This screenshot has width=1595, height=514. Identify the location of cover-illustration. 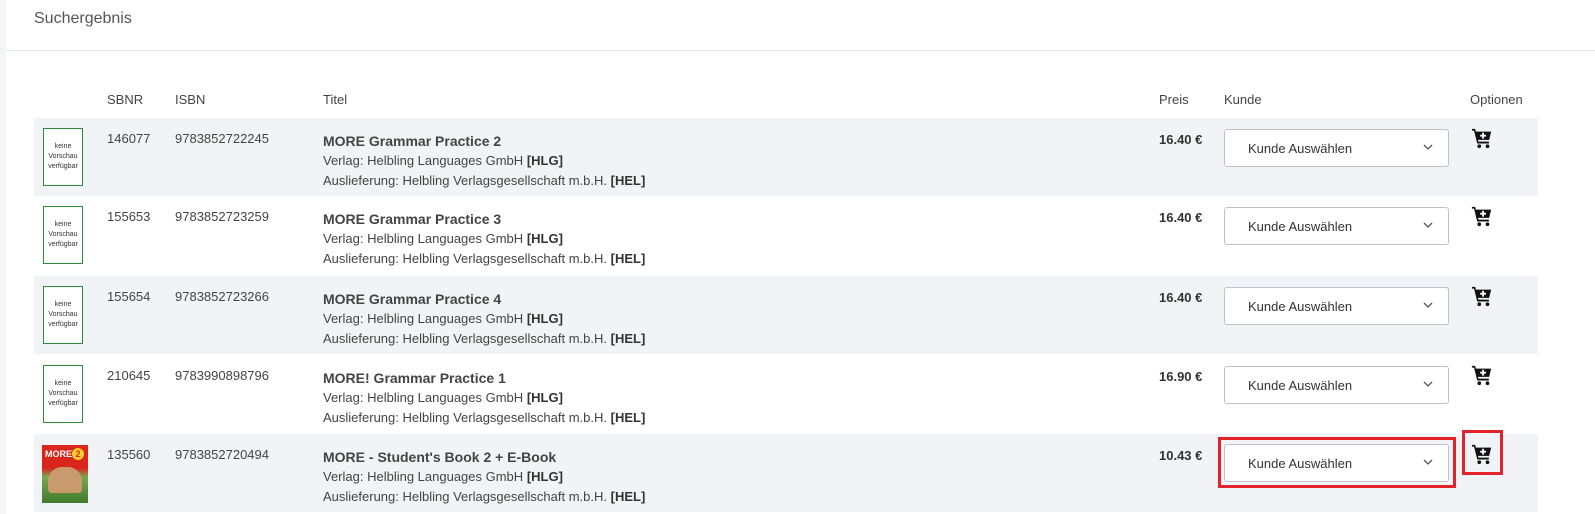
(65, 480).